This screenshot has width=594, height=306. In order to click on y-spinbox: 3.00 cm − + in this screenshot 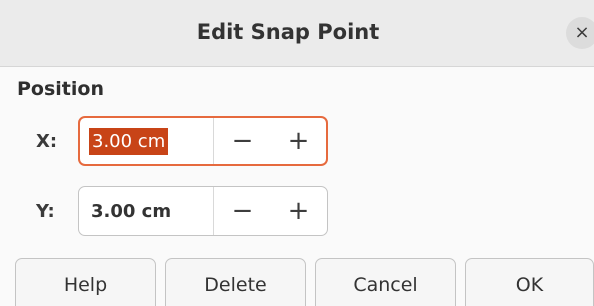, I will do `click(203, 211)`.